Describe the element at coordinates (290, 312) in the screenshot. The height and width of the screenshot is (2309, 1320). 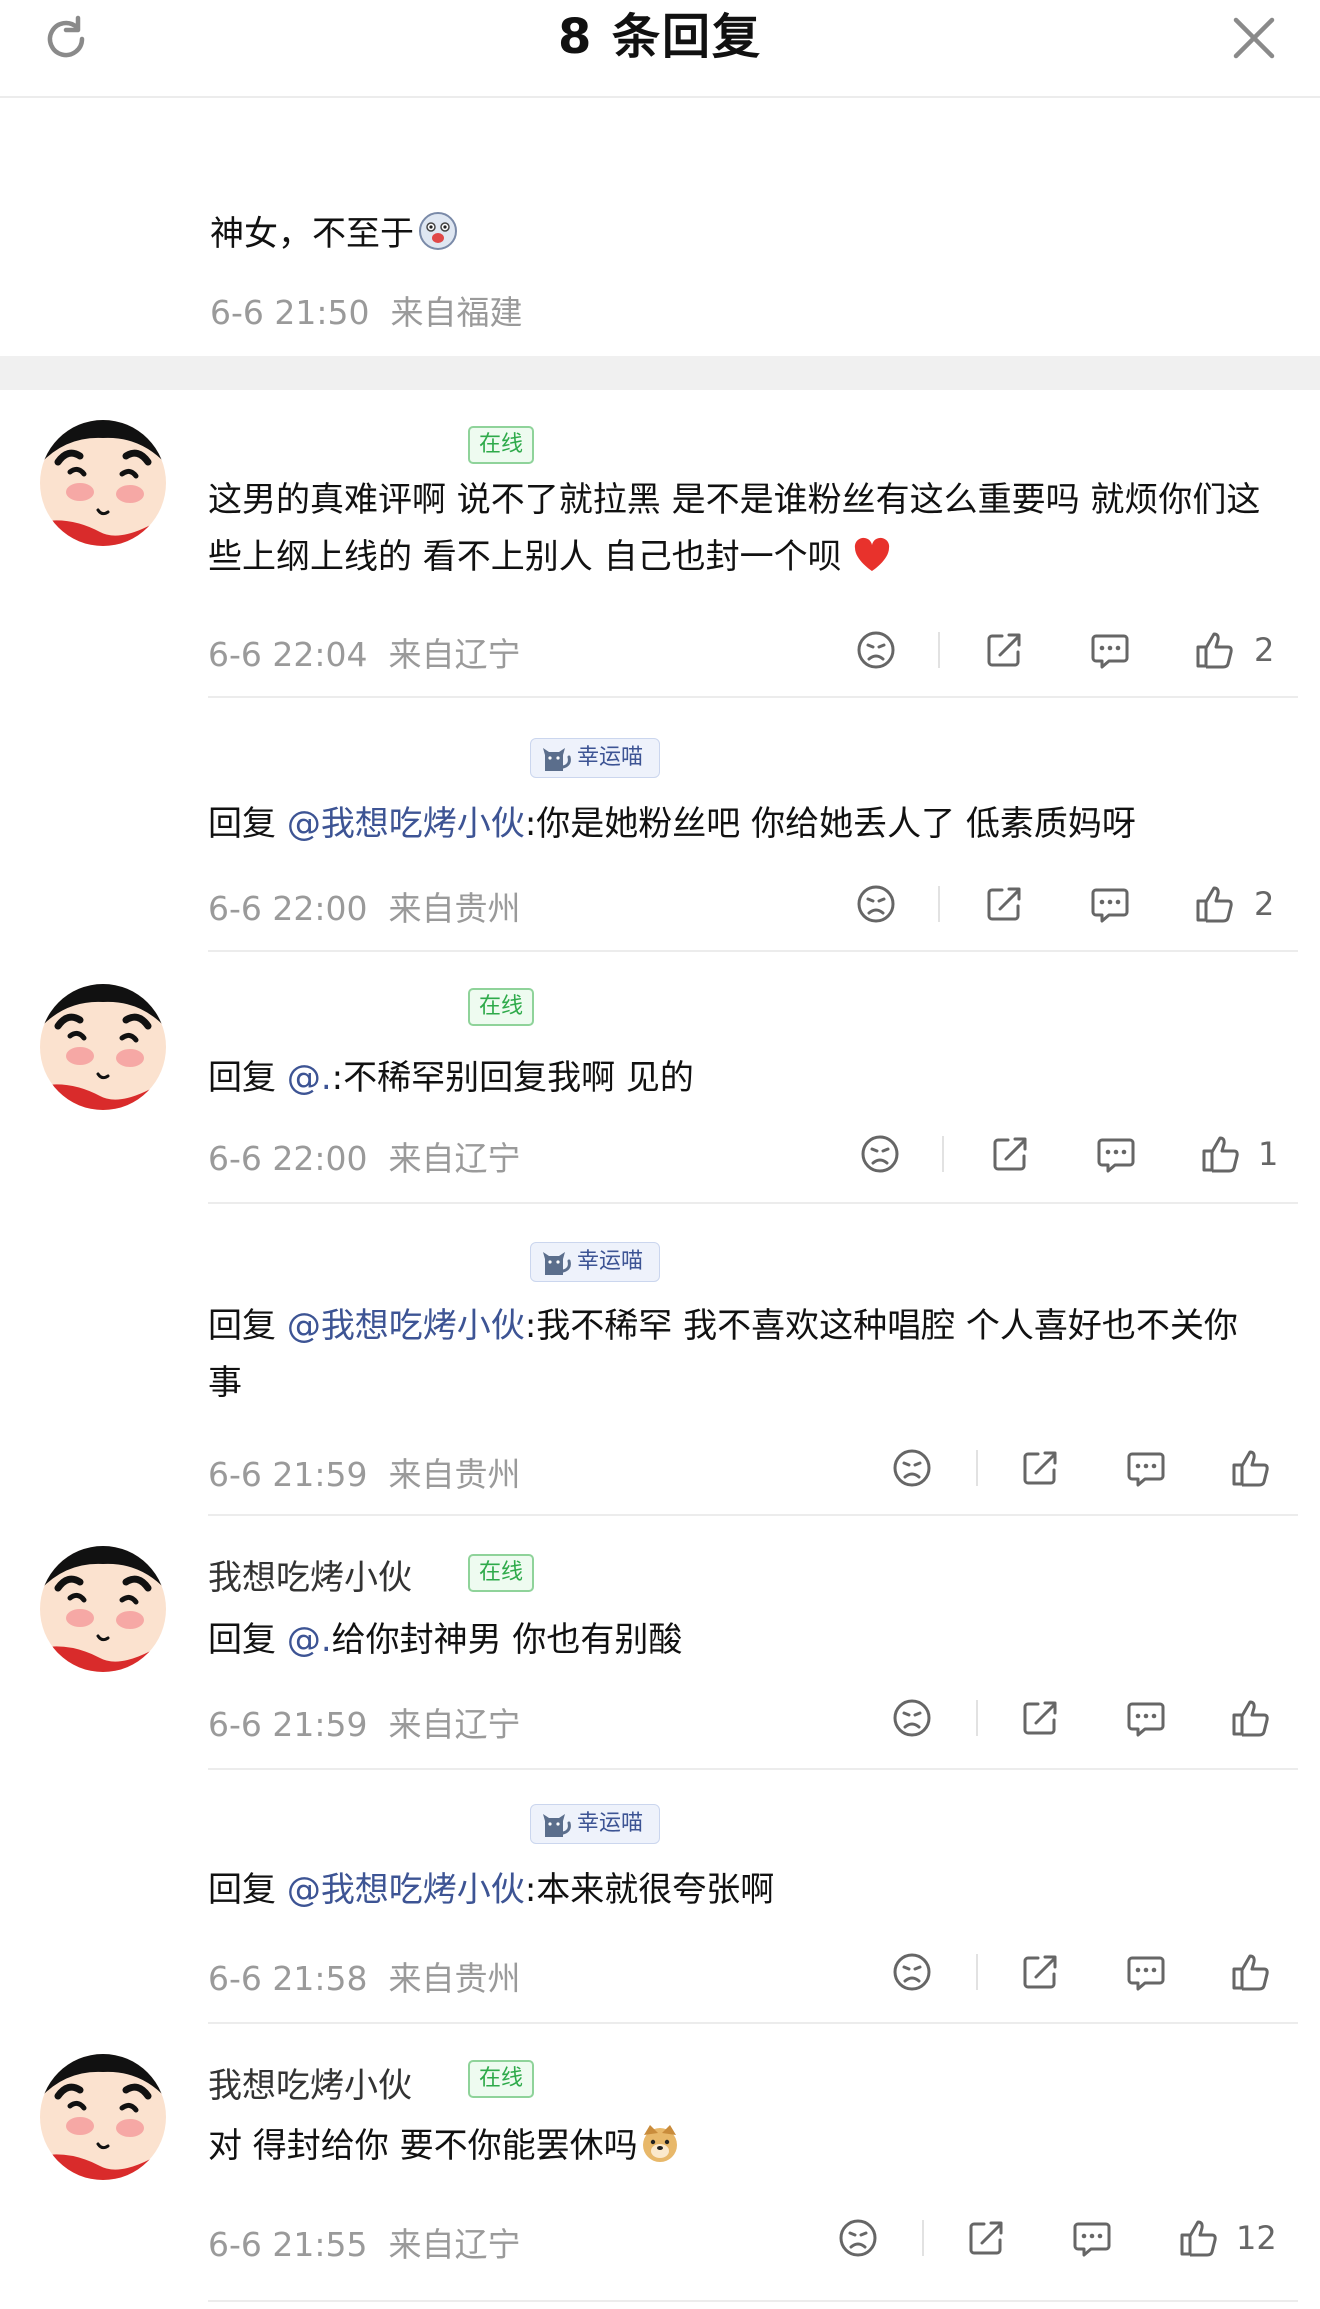
I see `comment-time: 6-6 21:50` at that location.